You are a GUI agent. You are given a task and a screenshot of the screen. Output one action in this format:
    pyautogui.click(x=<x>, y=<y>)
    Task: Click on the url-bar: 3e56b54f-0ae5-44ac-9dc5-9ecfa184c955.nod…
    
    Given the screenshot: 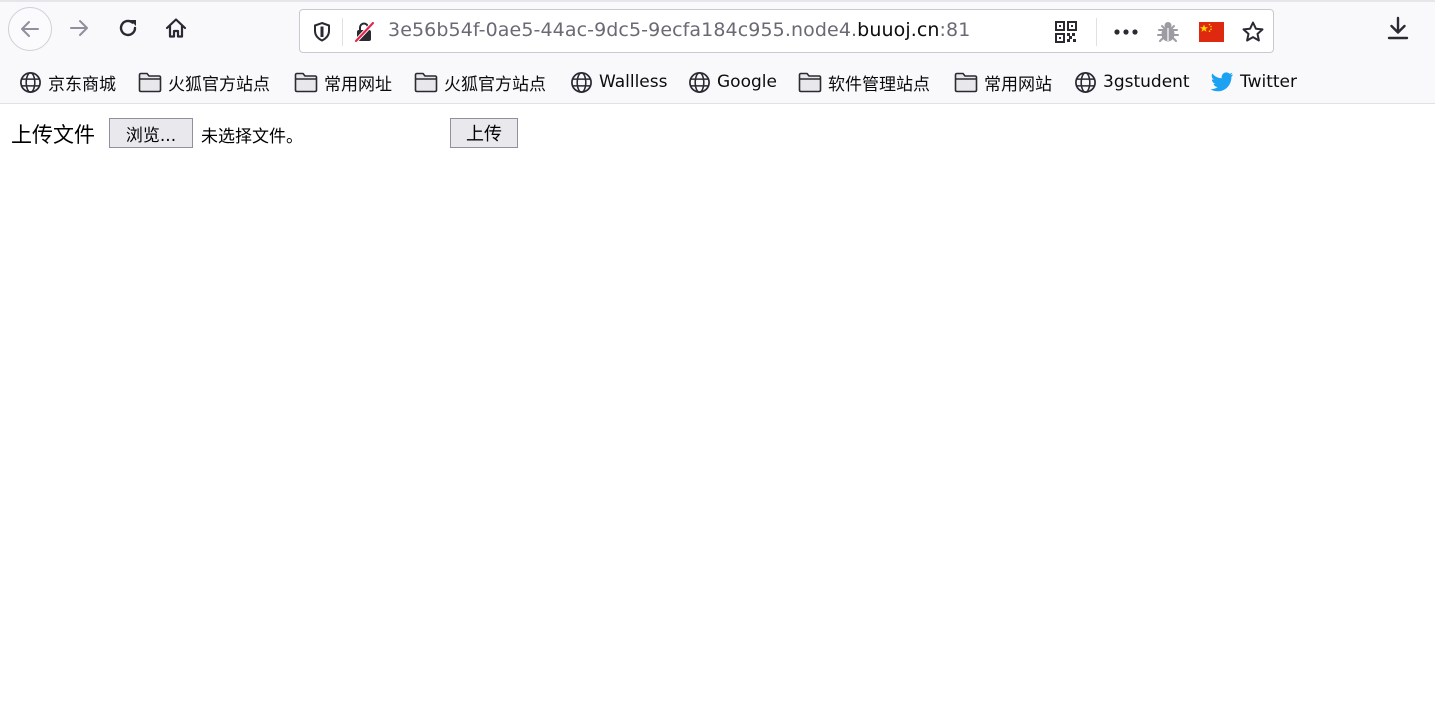 What is the action you would take?
    pyautogui.click(x=786, y=31)
    